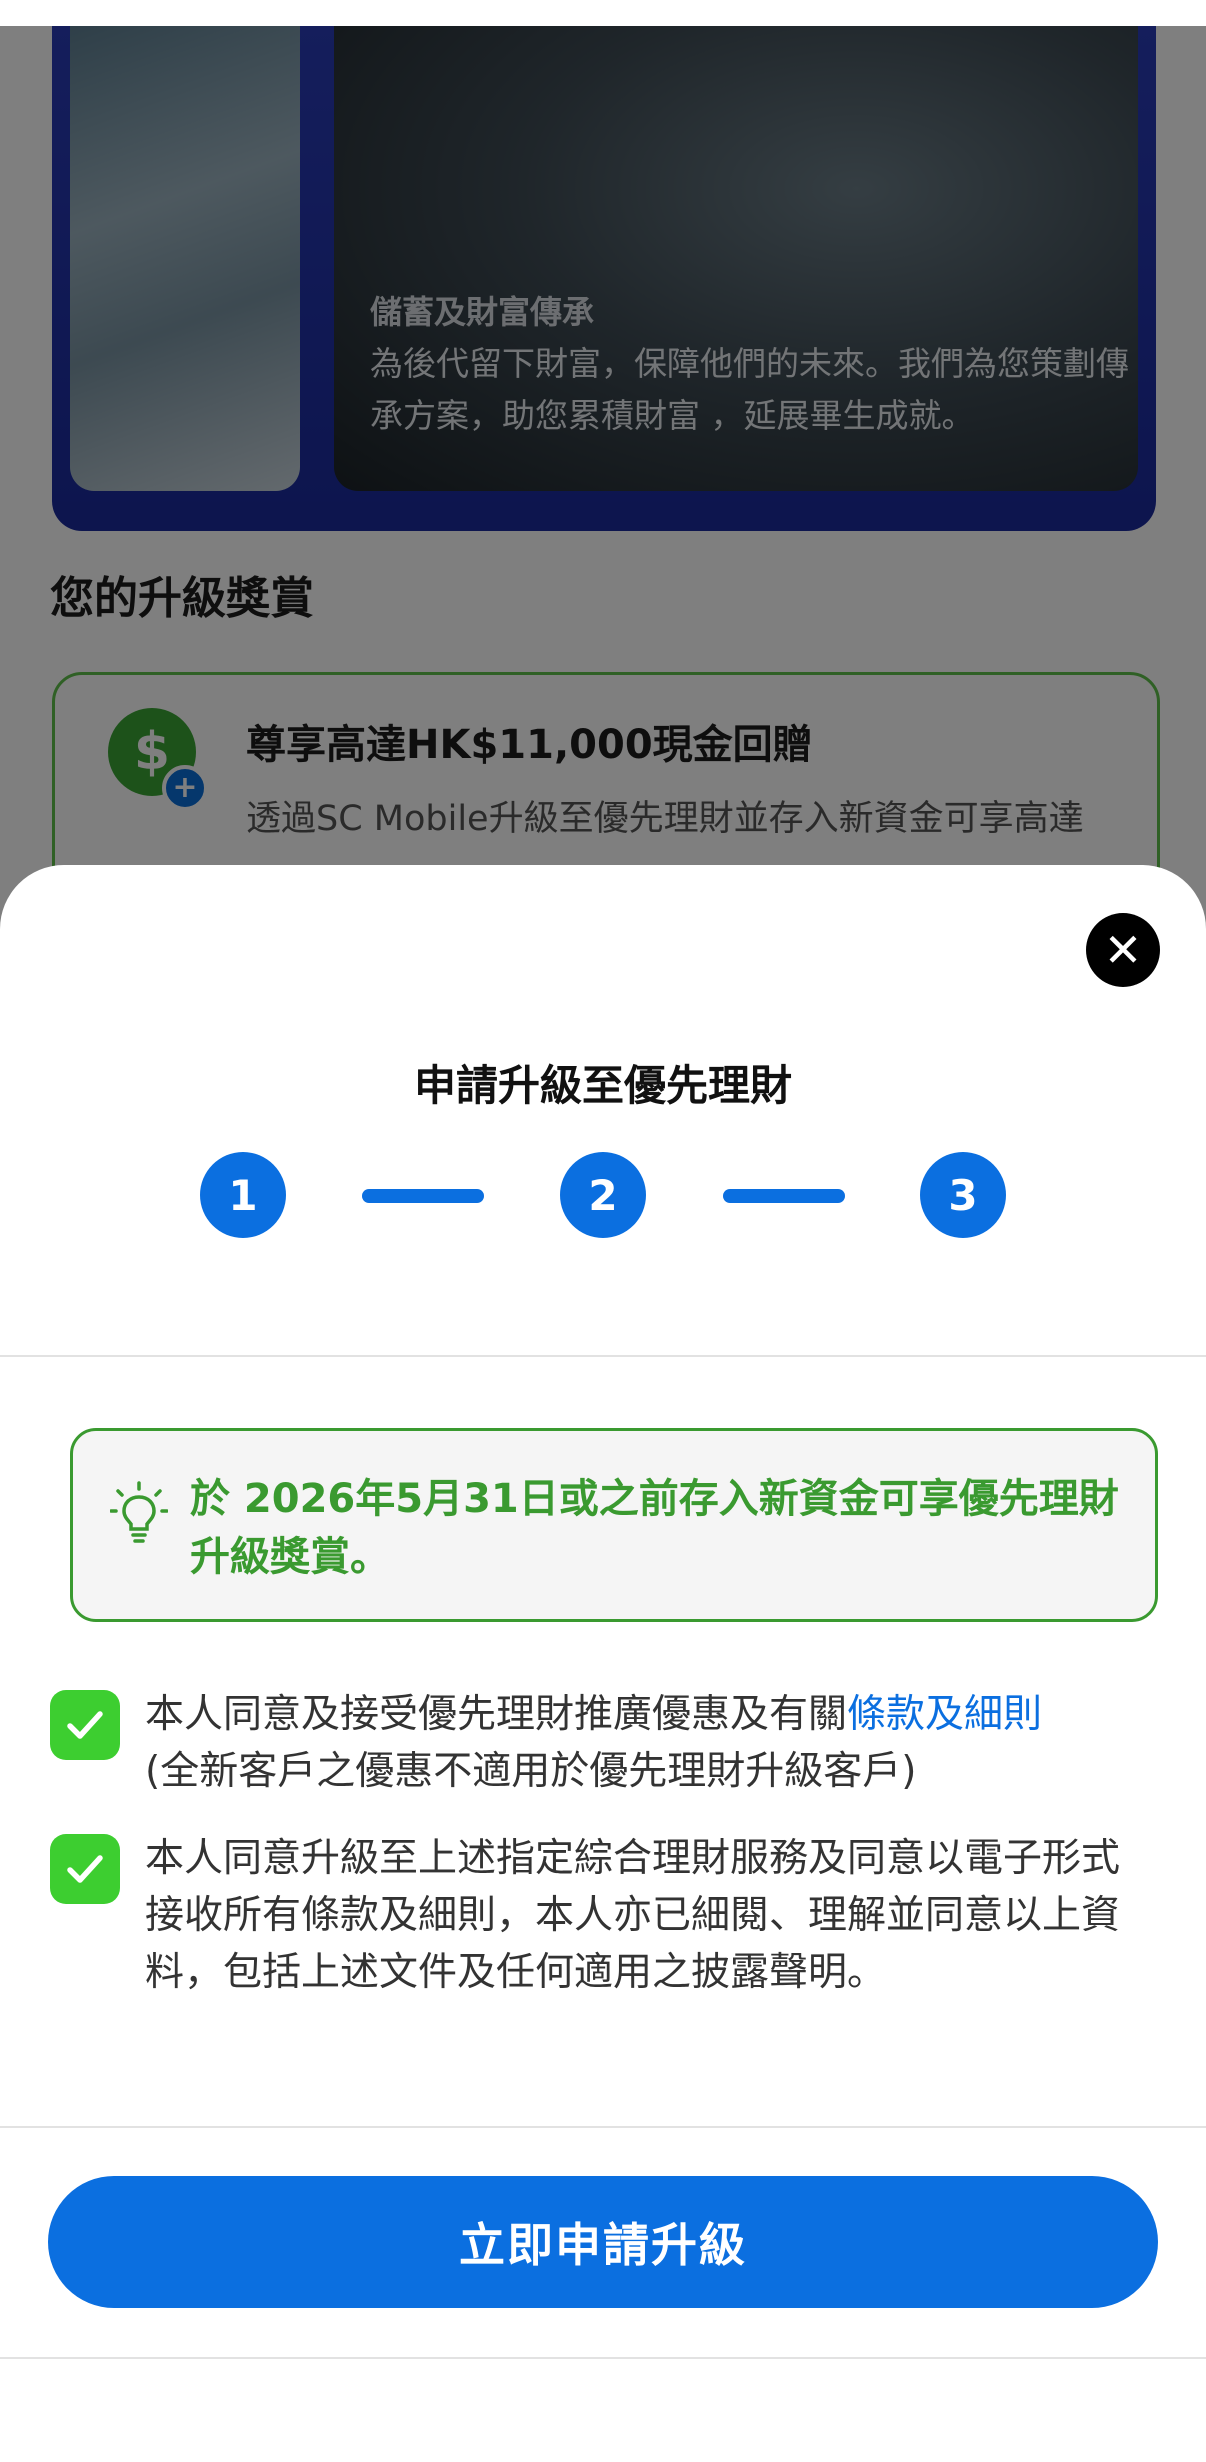 The image size is (1206, 2462). I want to click on close-button: ✕, so click(1123, 950).